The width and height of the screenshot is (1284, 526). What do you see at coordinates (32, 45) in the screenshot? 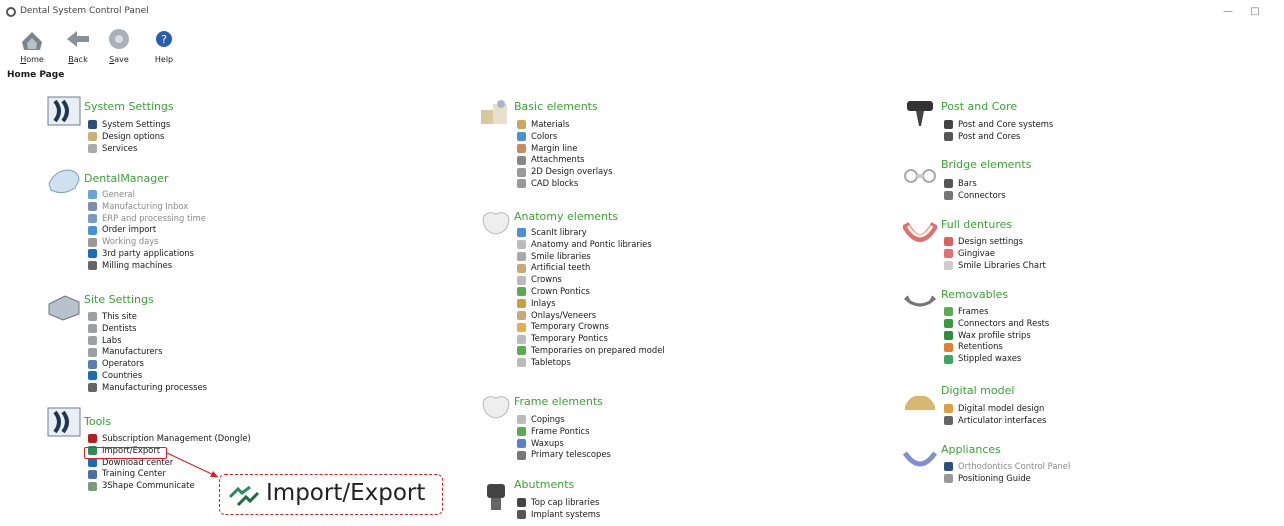
I see `home-button: Home` at bounding box center [32, 45].